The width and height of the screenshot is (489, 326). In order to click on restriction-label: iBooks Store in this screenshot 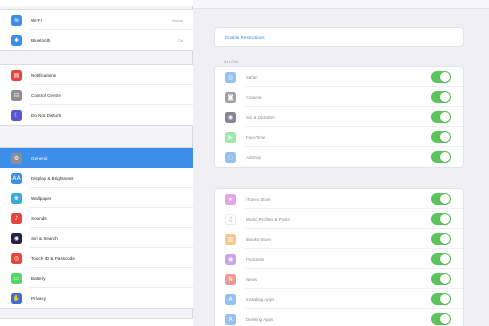, I will do `click(258, 239)`.